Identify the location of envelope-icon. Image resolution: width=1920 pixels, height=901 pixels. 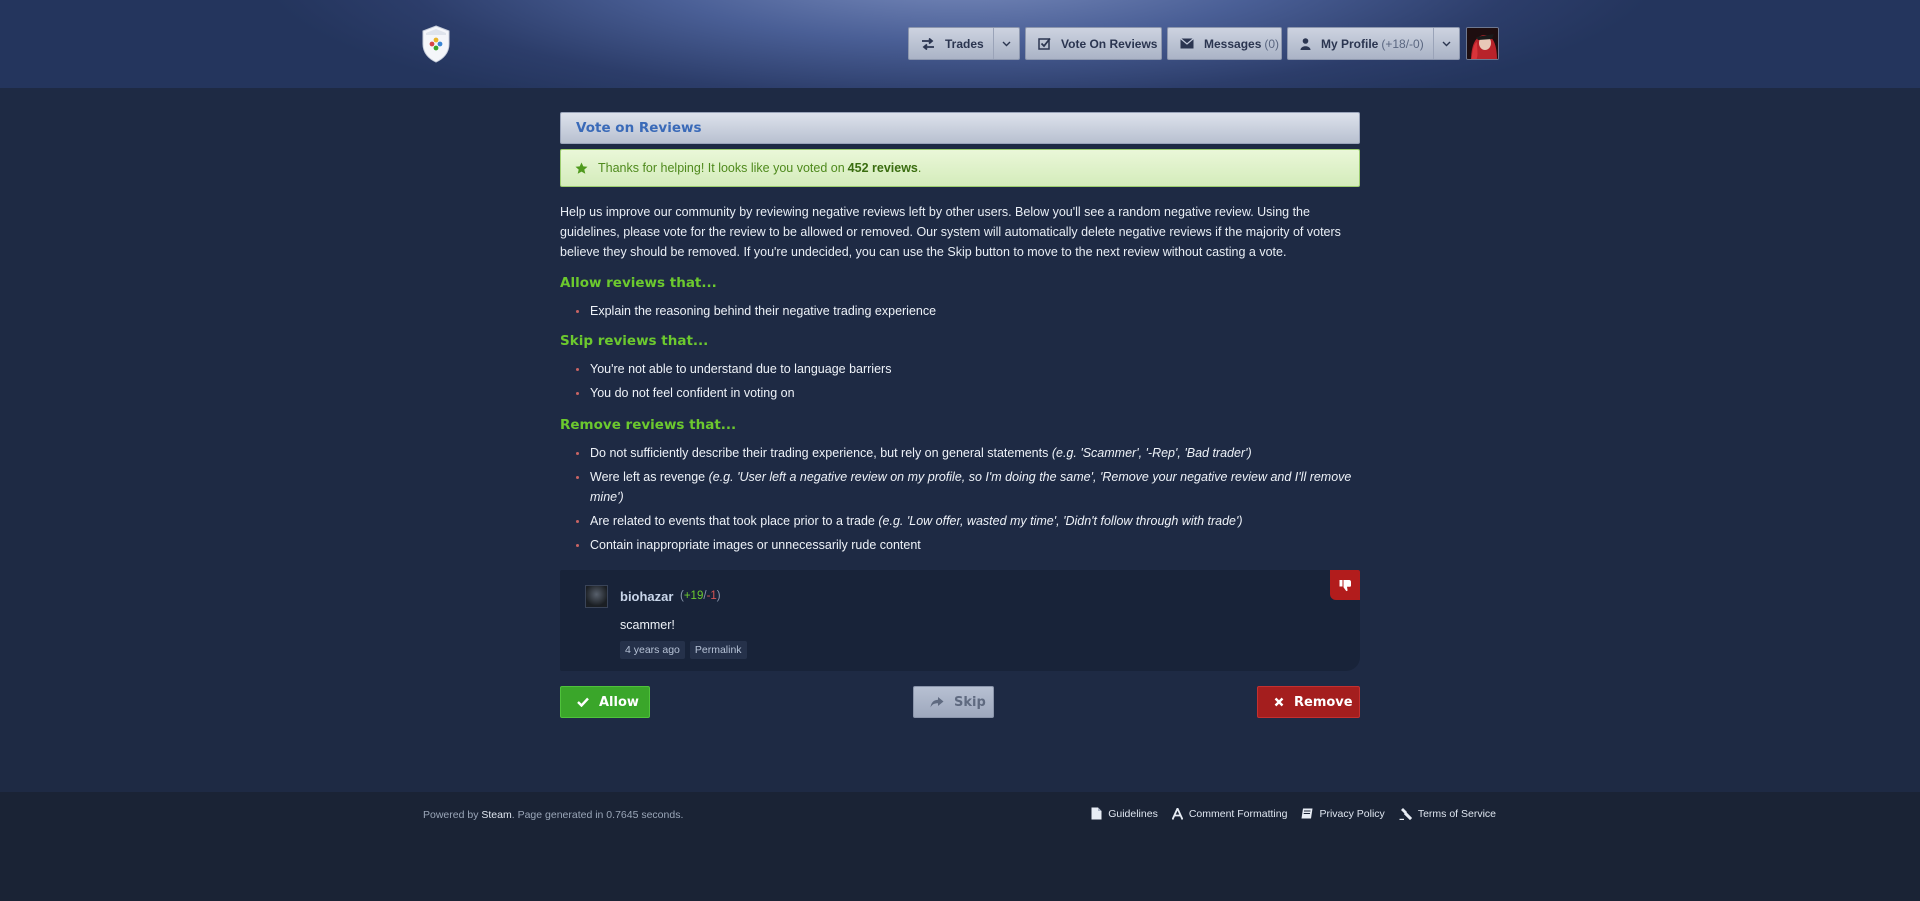
(1187, 43).